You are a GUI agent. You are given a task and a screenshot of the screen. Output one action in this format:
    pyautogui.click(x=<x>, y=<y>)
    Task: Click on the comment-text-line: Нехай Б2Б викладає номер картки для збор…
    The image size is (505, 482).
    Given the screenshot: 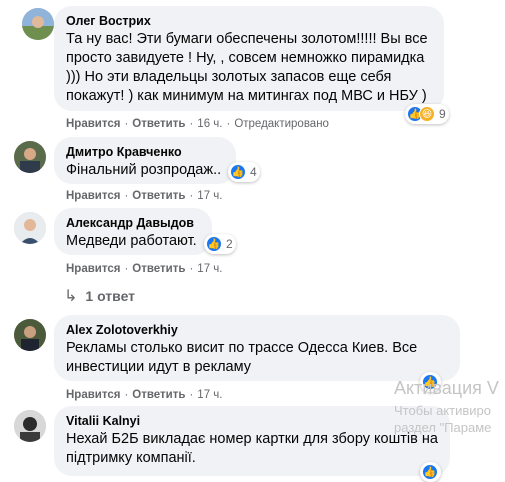 What is the action you would take?
    pyautogui.click(x=252, y=439)
    